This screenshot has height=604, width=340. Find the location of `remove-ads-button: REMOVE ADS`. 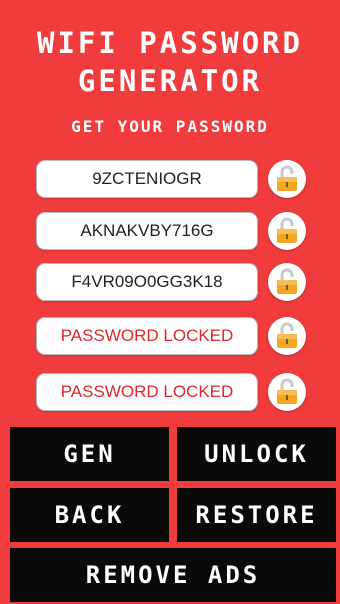

remove-ads-button: REMOVE ADS is located at coordinates (173, 575).